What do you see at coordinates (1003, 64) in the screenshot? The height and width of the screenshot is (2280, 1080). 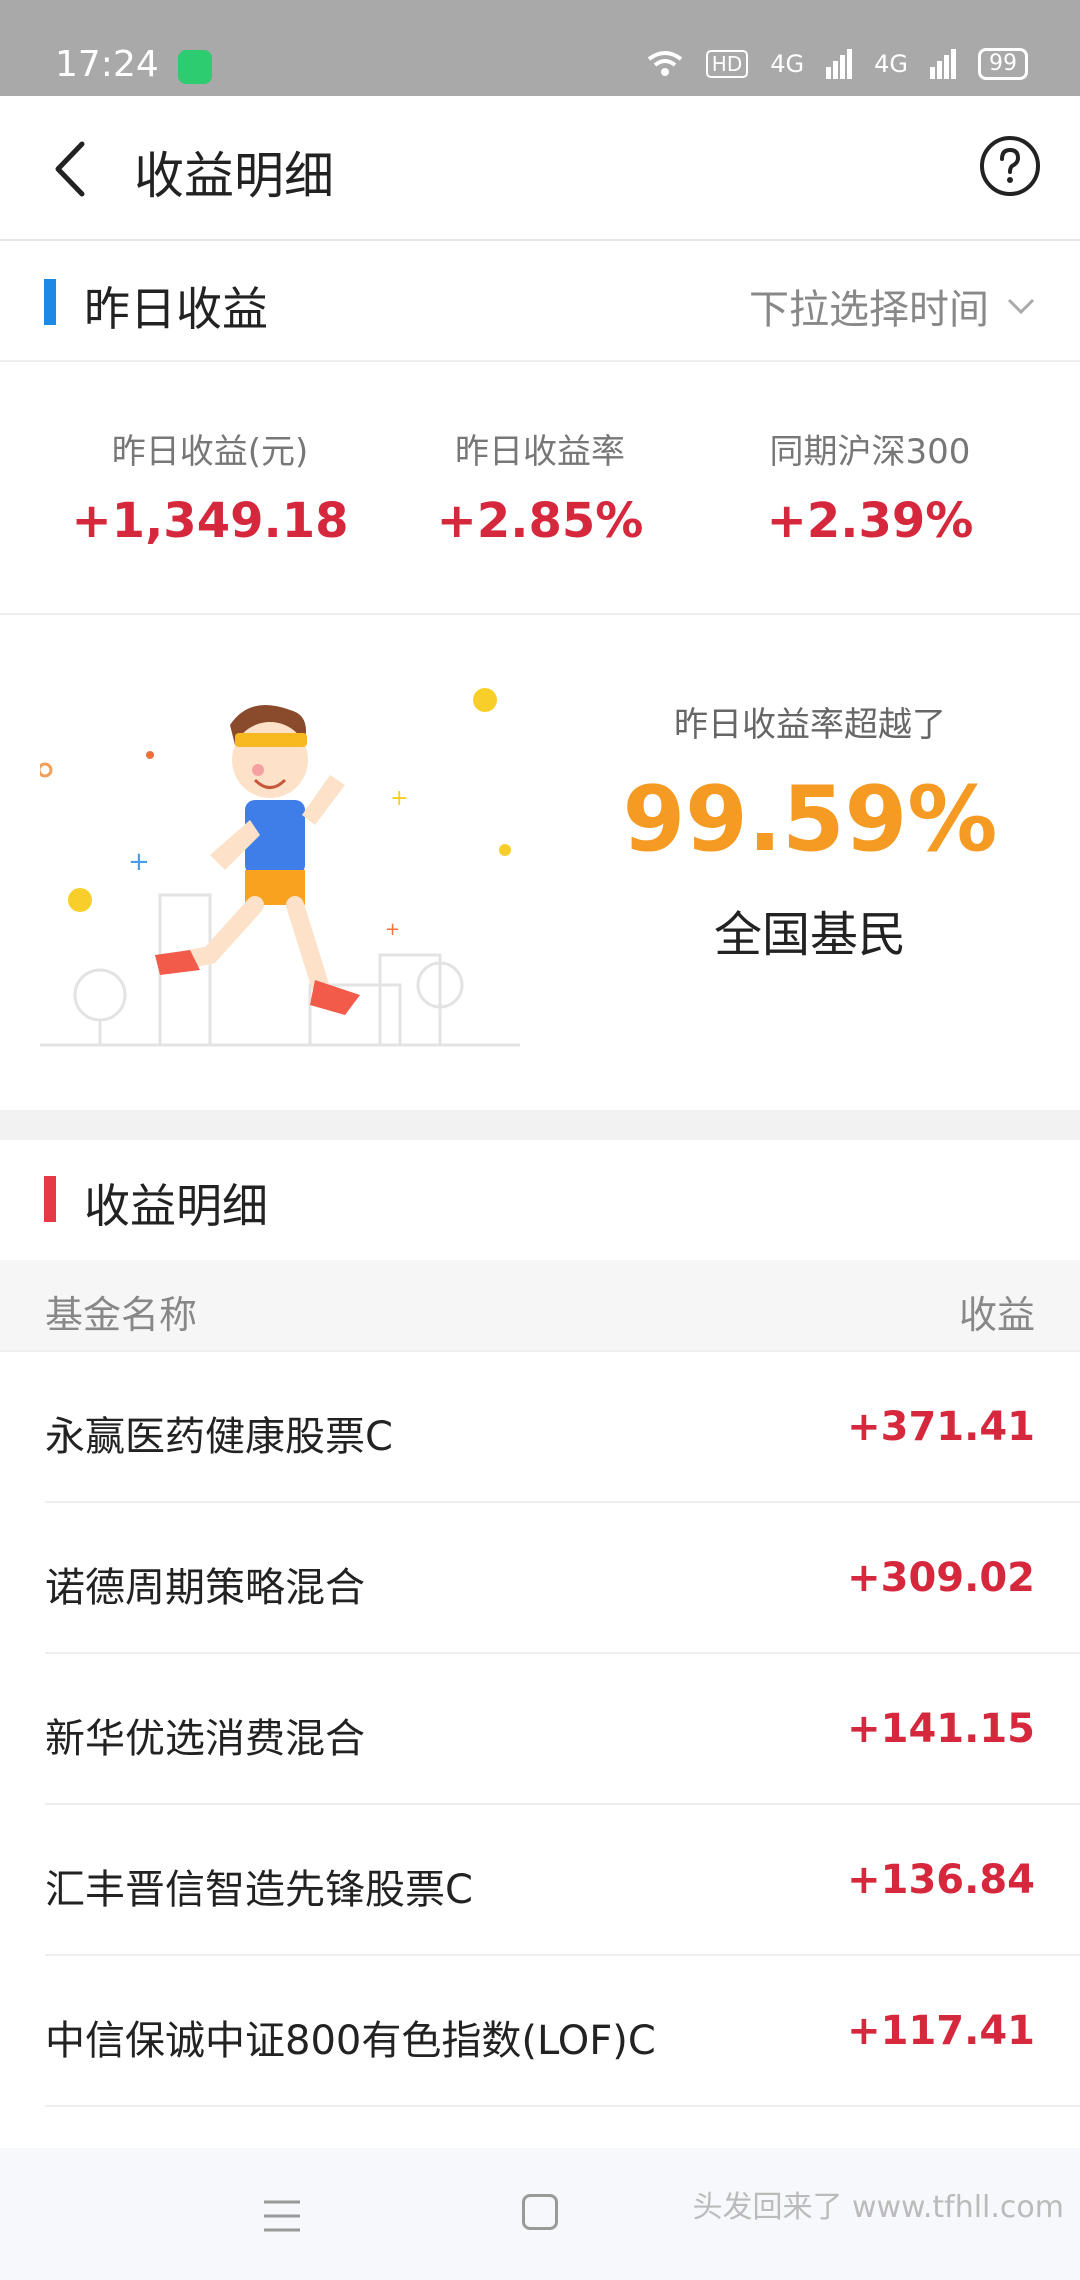 I see `battery-icon: 99` at bounding box center [1003, 64].